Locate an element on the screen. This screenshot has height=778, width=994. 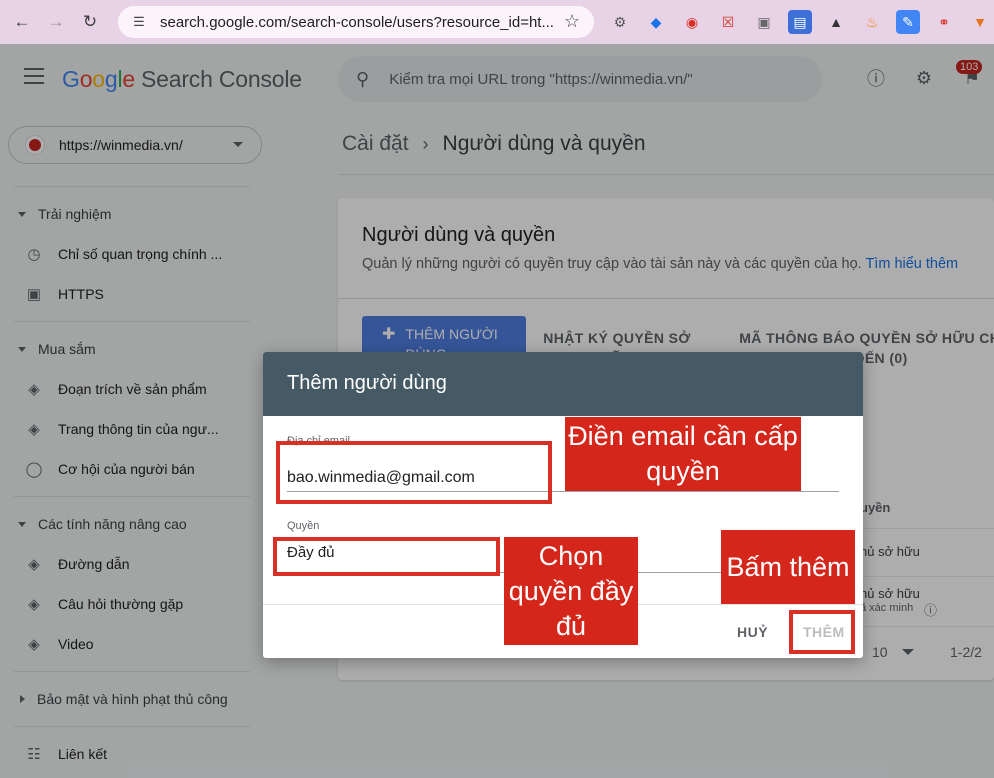
bookmark-star-icon: ☆ is located at coordinates (572, 21).